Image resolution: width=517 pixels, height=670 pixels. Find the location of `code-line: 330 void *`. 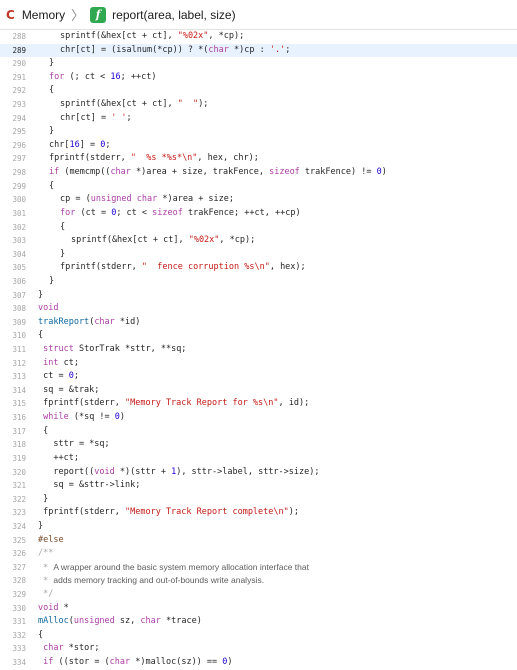

code-line: 330 void * is located at coordinates (258, 609).